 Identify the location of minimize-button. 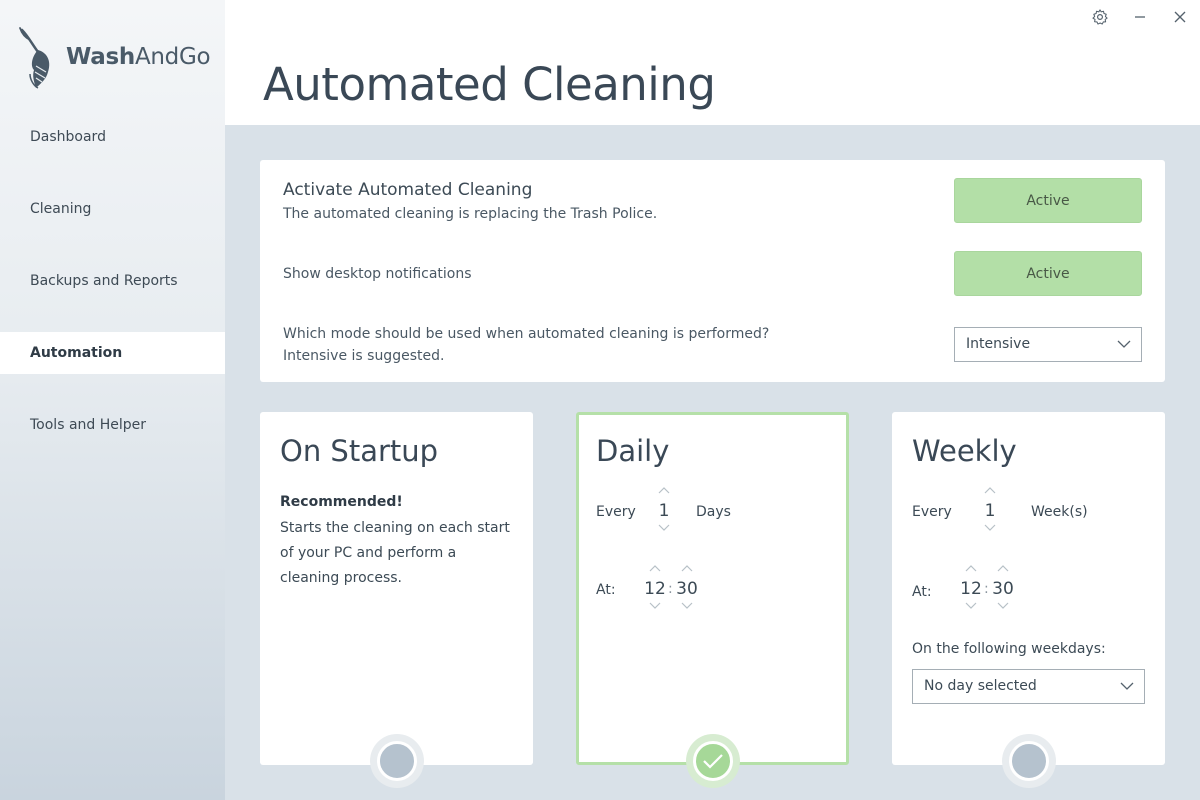
(1140, 17).